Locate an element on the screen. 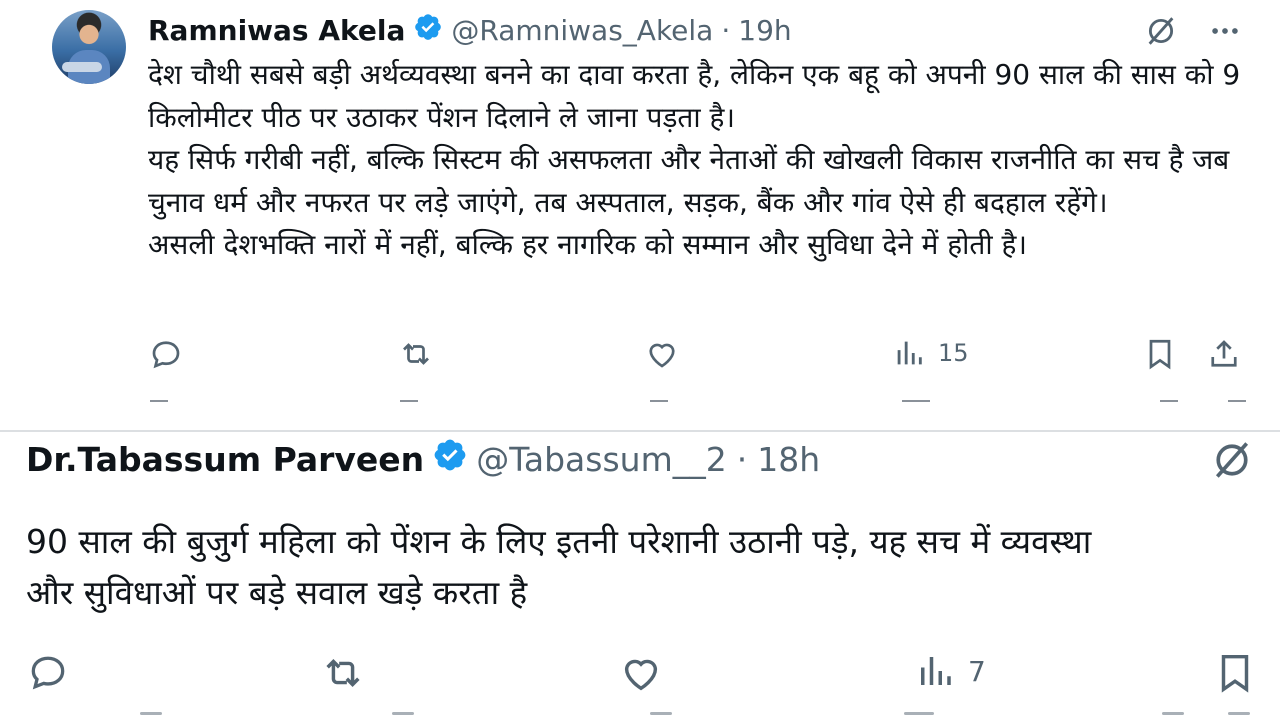 Image resolution: width=1280 pixels, height=720 pixels. share-button is located at coordinates (1224, 354).